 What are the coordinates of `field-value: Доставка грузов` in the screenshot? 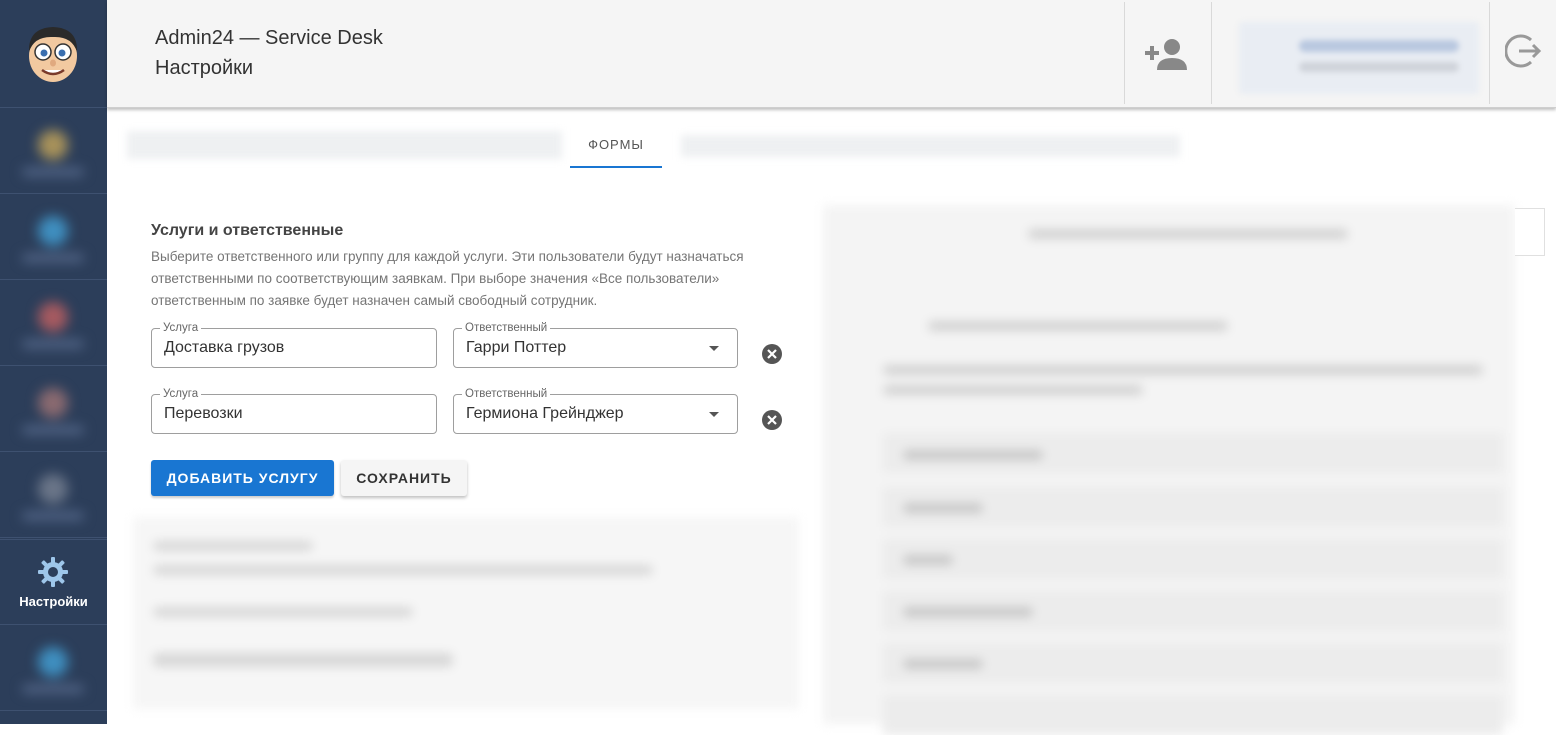 It's located at (224, 347).